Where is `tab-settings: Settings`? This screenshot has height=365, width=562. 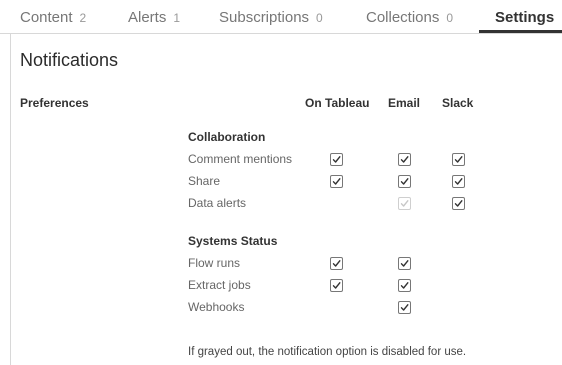 tab-settings: Settings is located at coordinates (524, 17).